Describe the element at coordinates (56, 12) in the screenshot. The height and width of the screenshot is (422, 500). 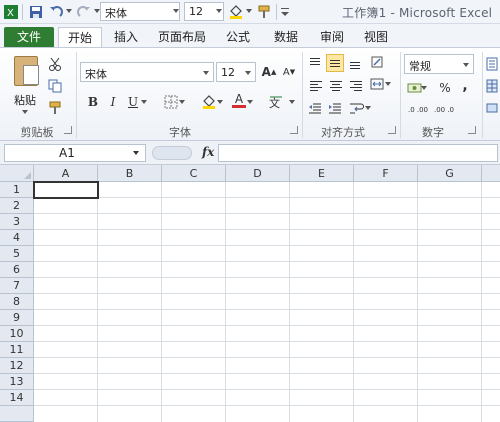
I see `undo-icon` at that location.